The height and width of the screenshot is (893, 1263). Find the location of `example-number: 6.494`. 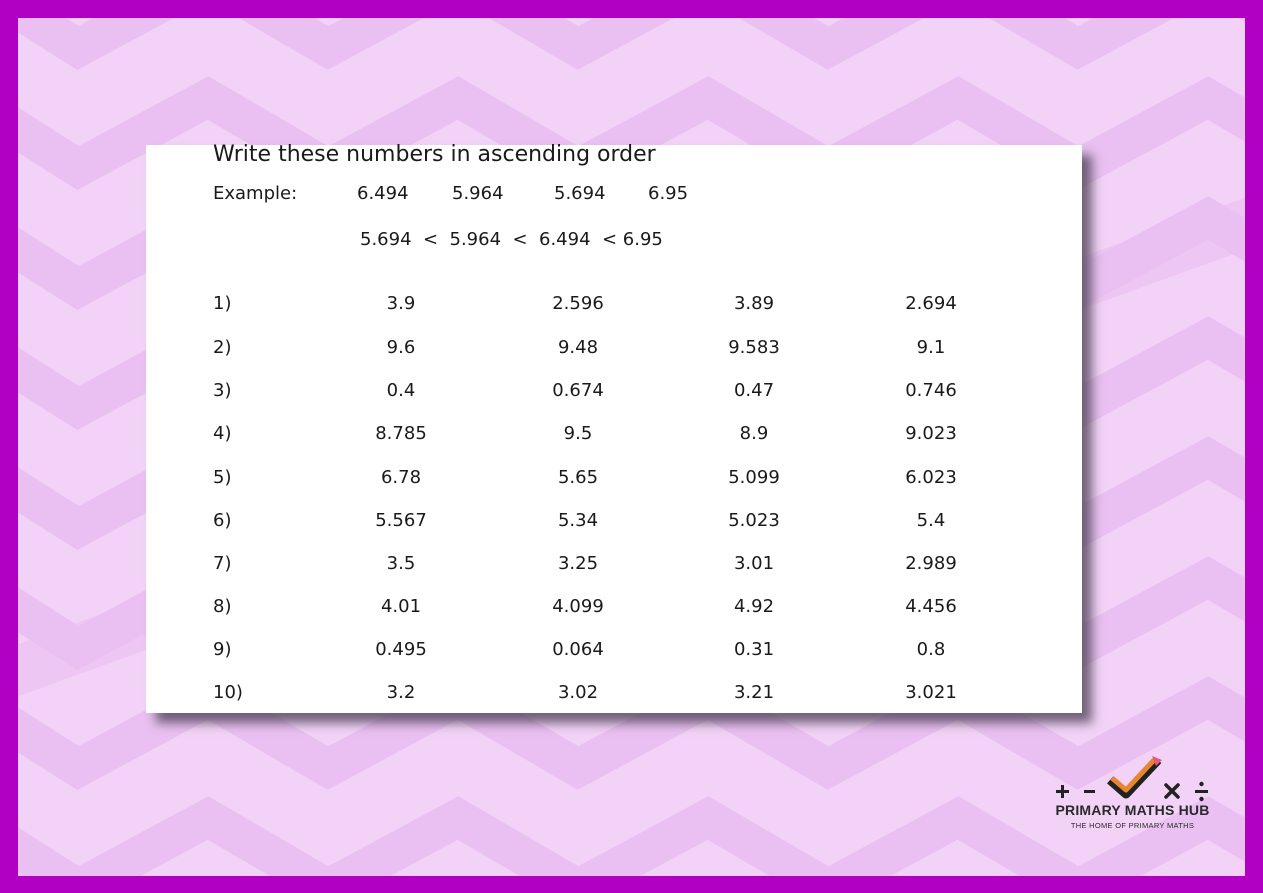

example-number: 6.494 is located at coordinates (383, 193).